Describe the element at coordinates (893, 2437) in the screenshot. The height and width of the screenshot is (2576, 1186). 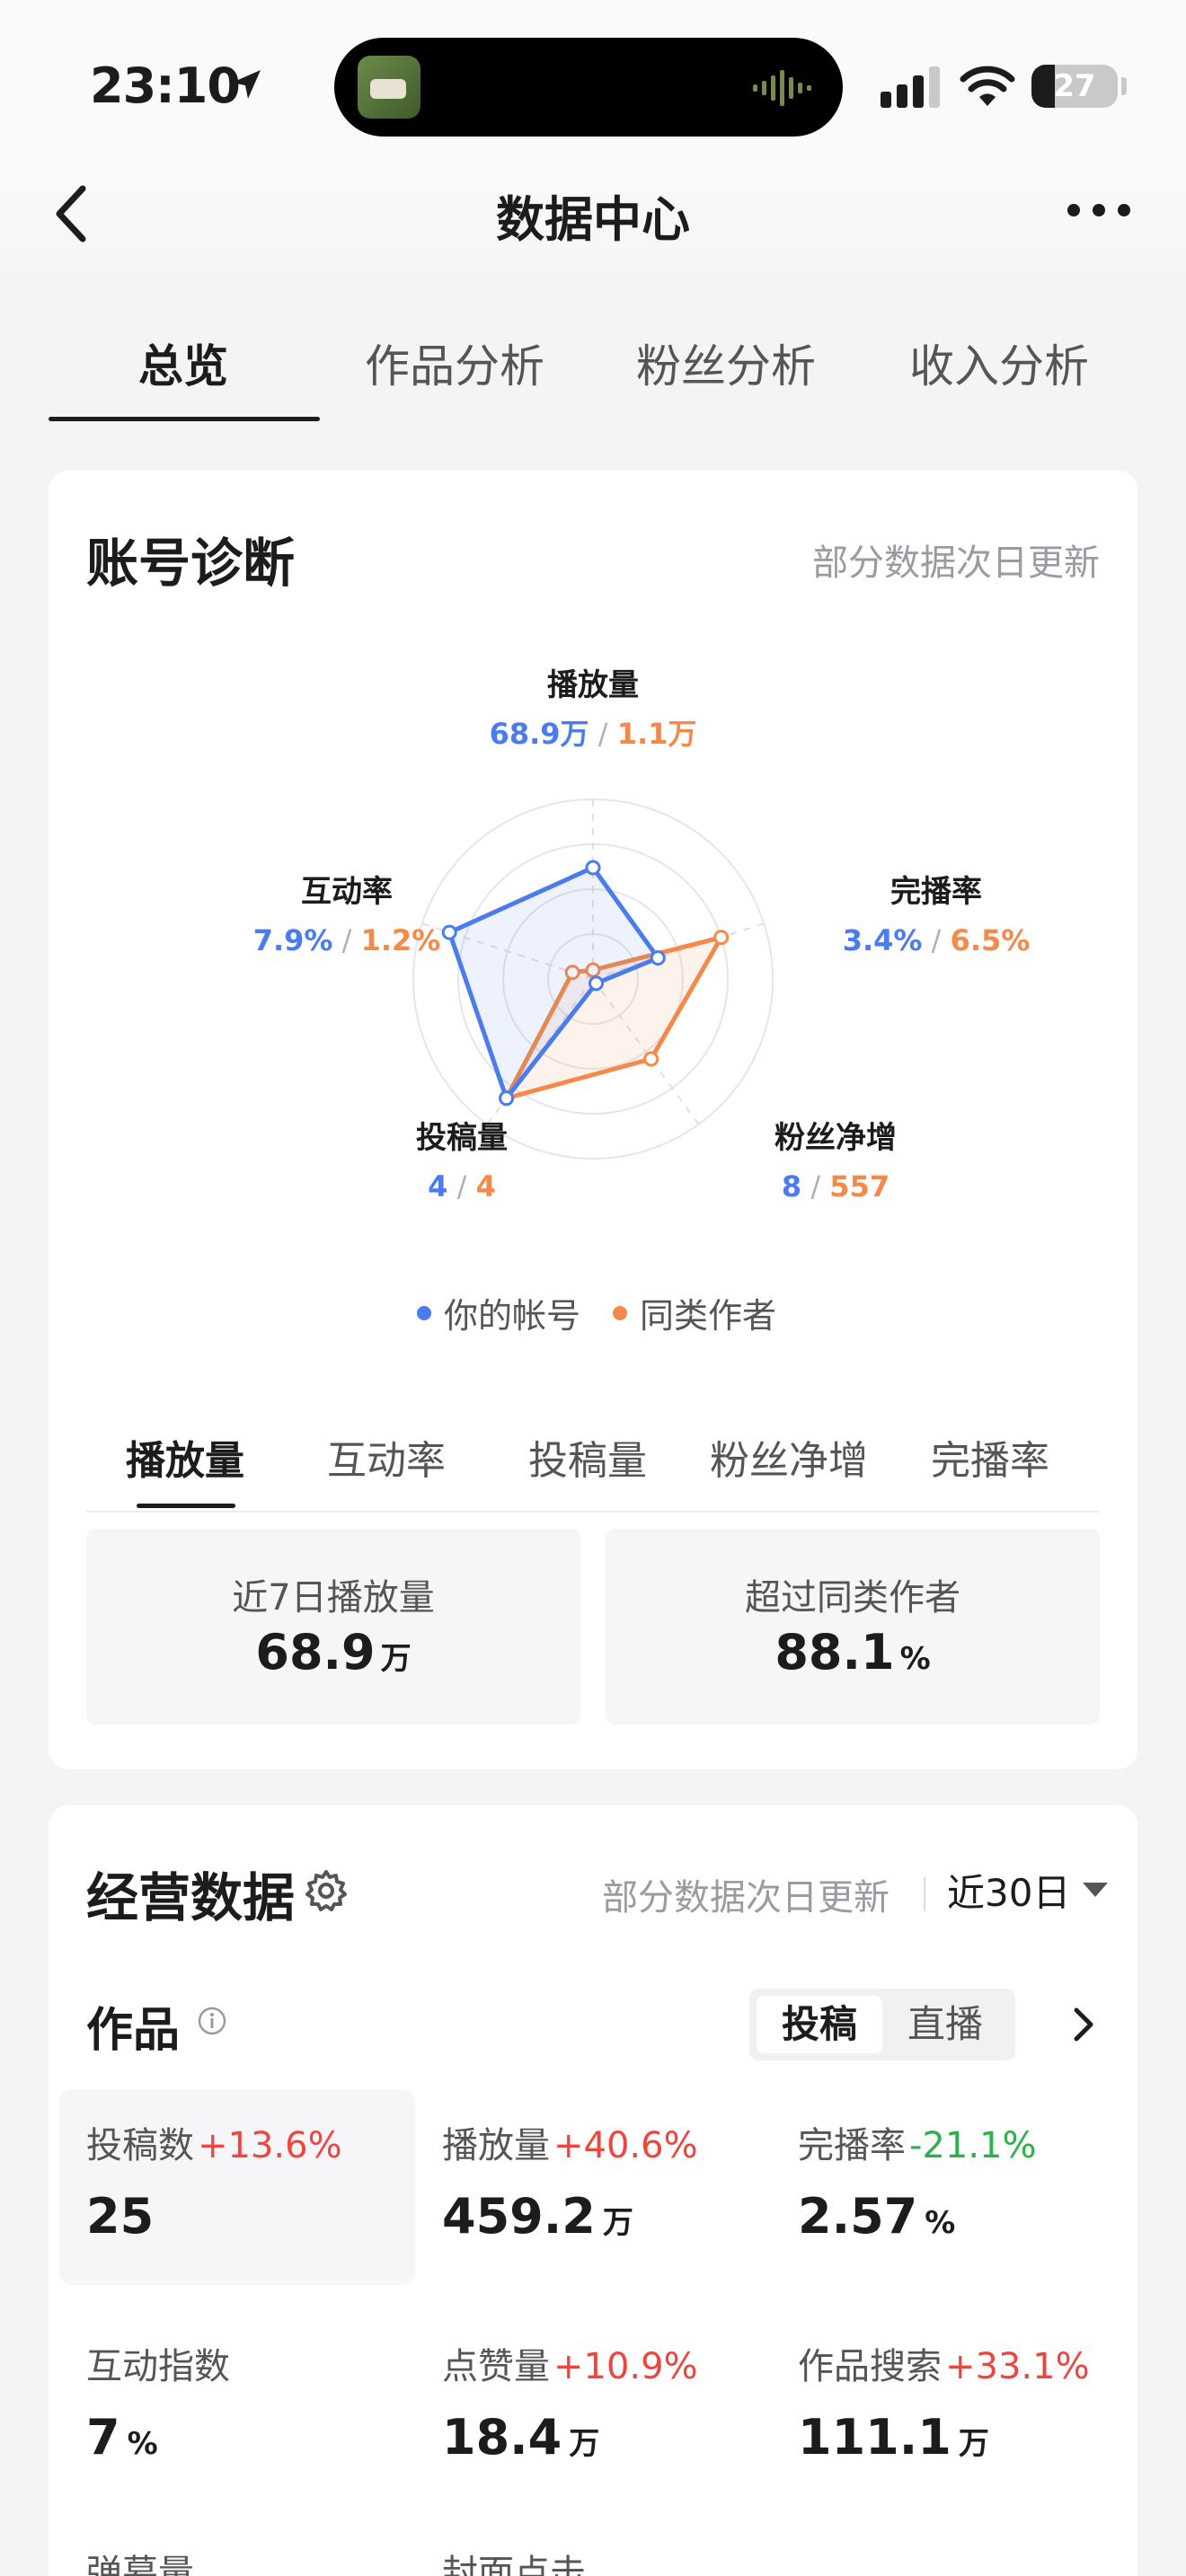
I see `metric-value: 111.1 万` at that location.